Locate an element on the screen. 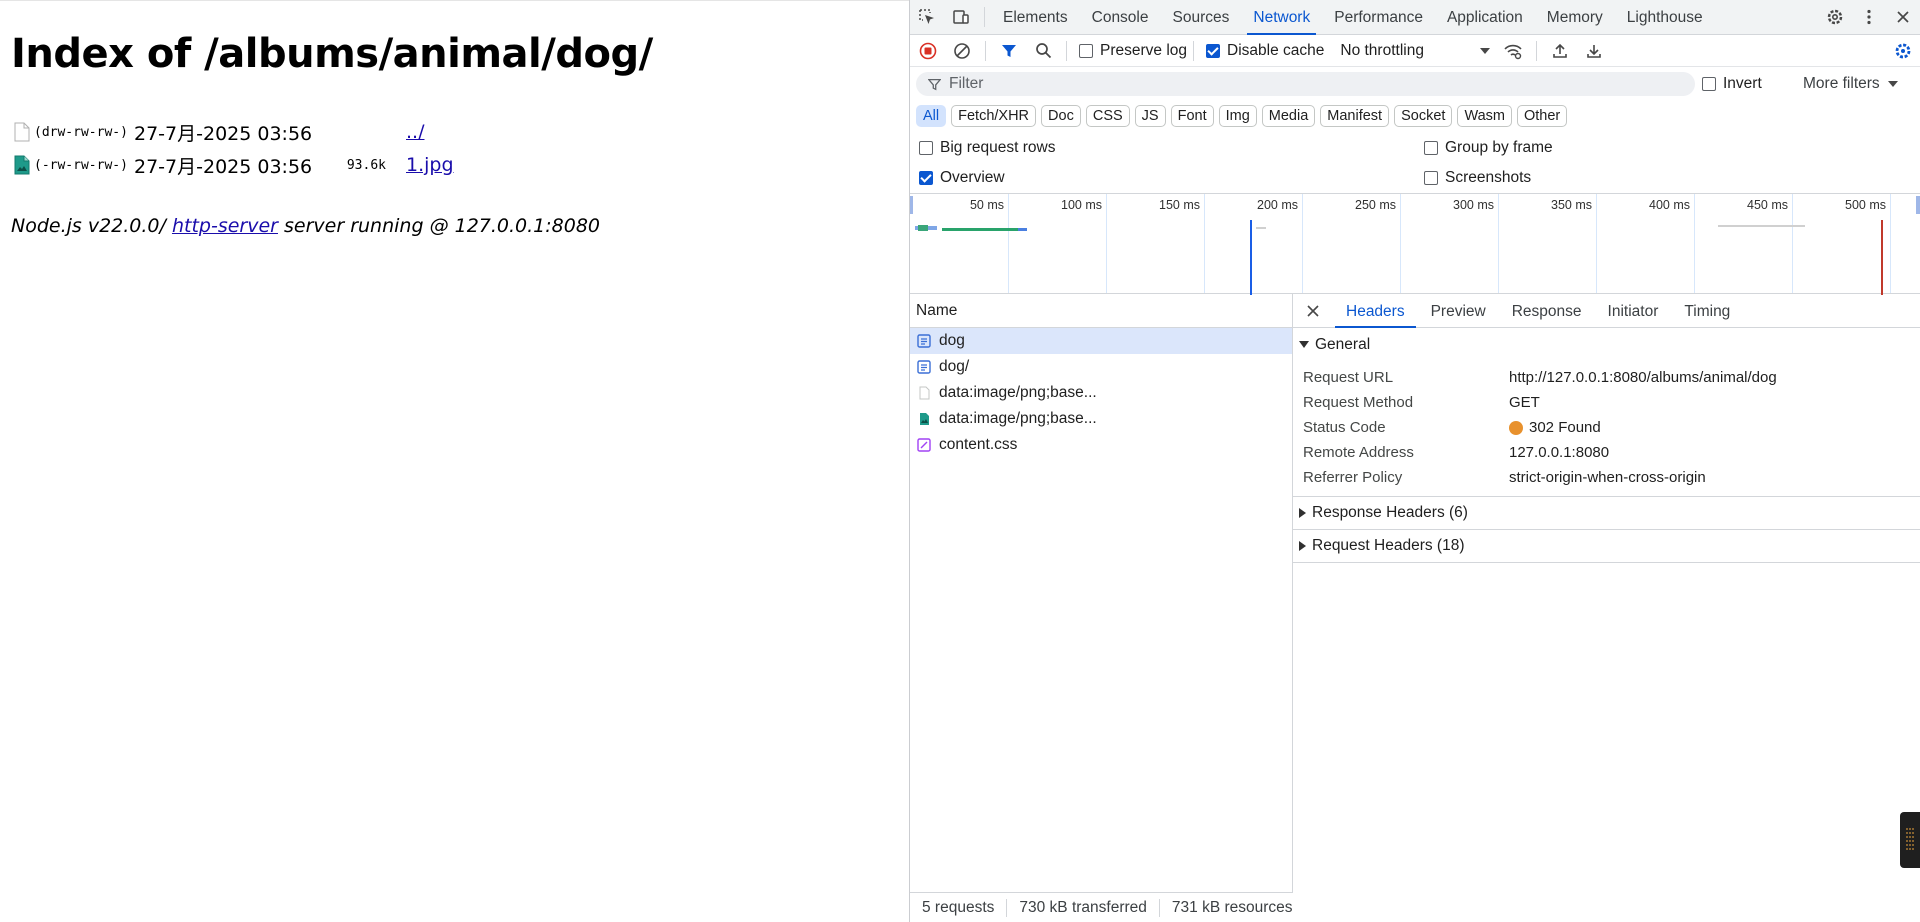 The height and width of the screenshot is (922, 1920). clear-icon is located at coordinates (962, 51).